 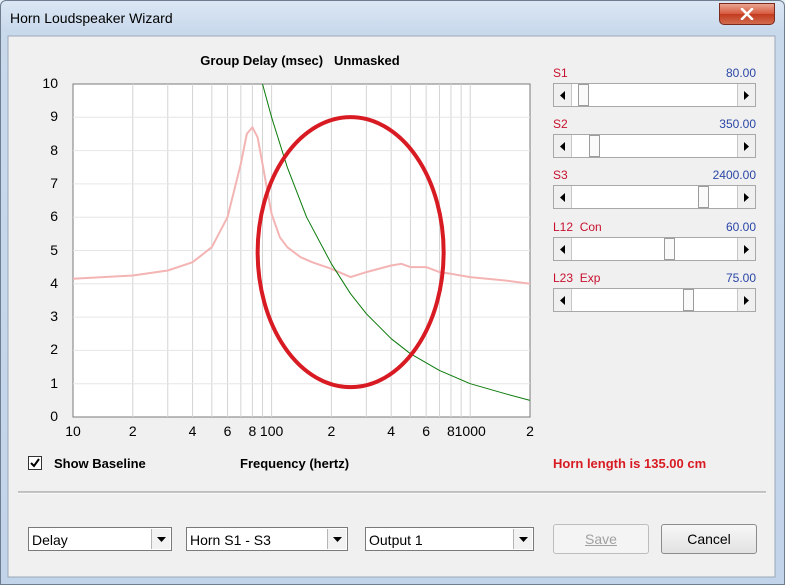 I want to click on show-baseline-checkbox, so click(x=35, y=463).